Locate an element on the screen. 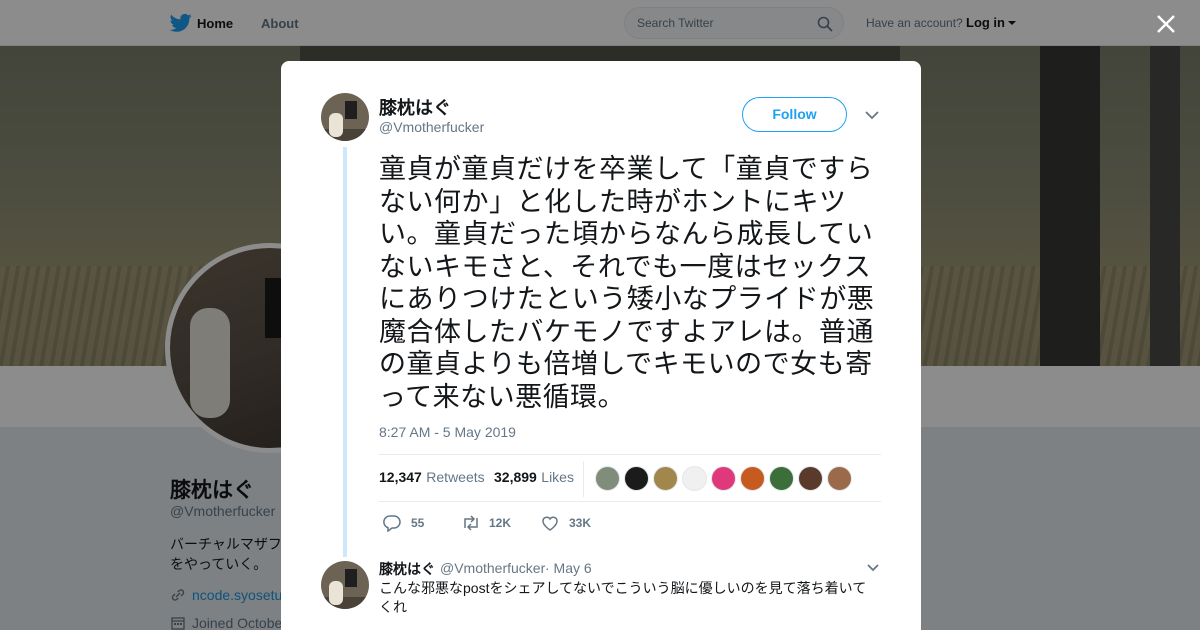  like-count: 33K is located at coordinates (580, 523).